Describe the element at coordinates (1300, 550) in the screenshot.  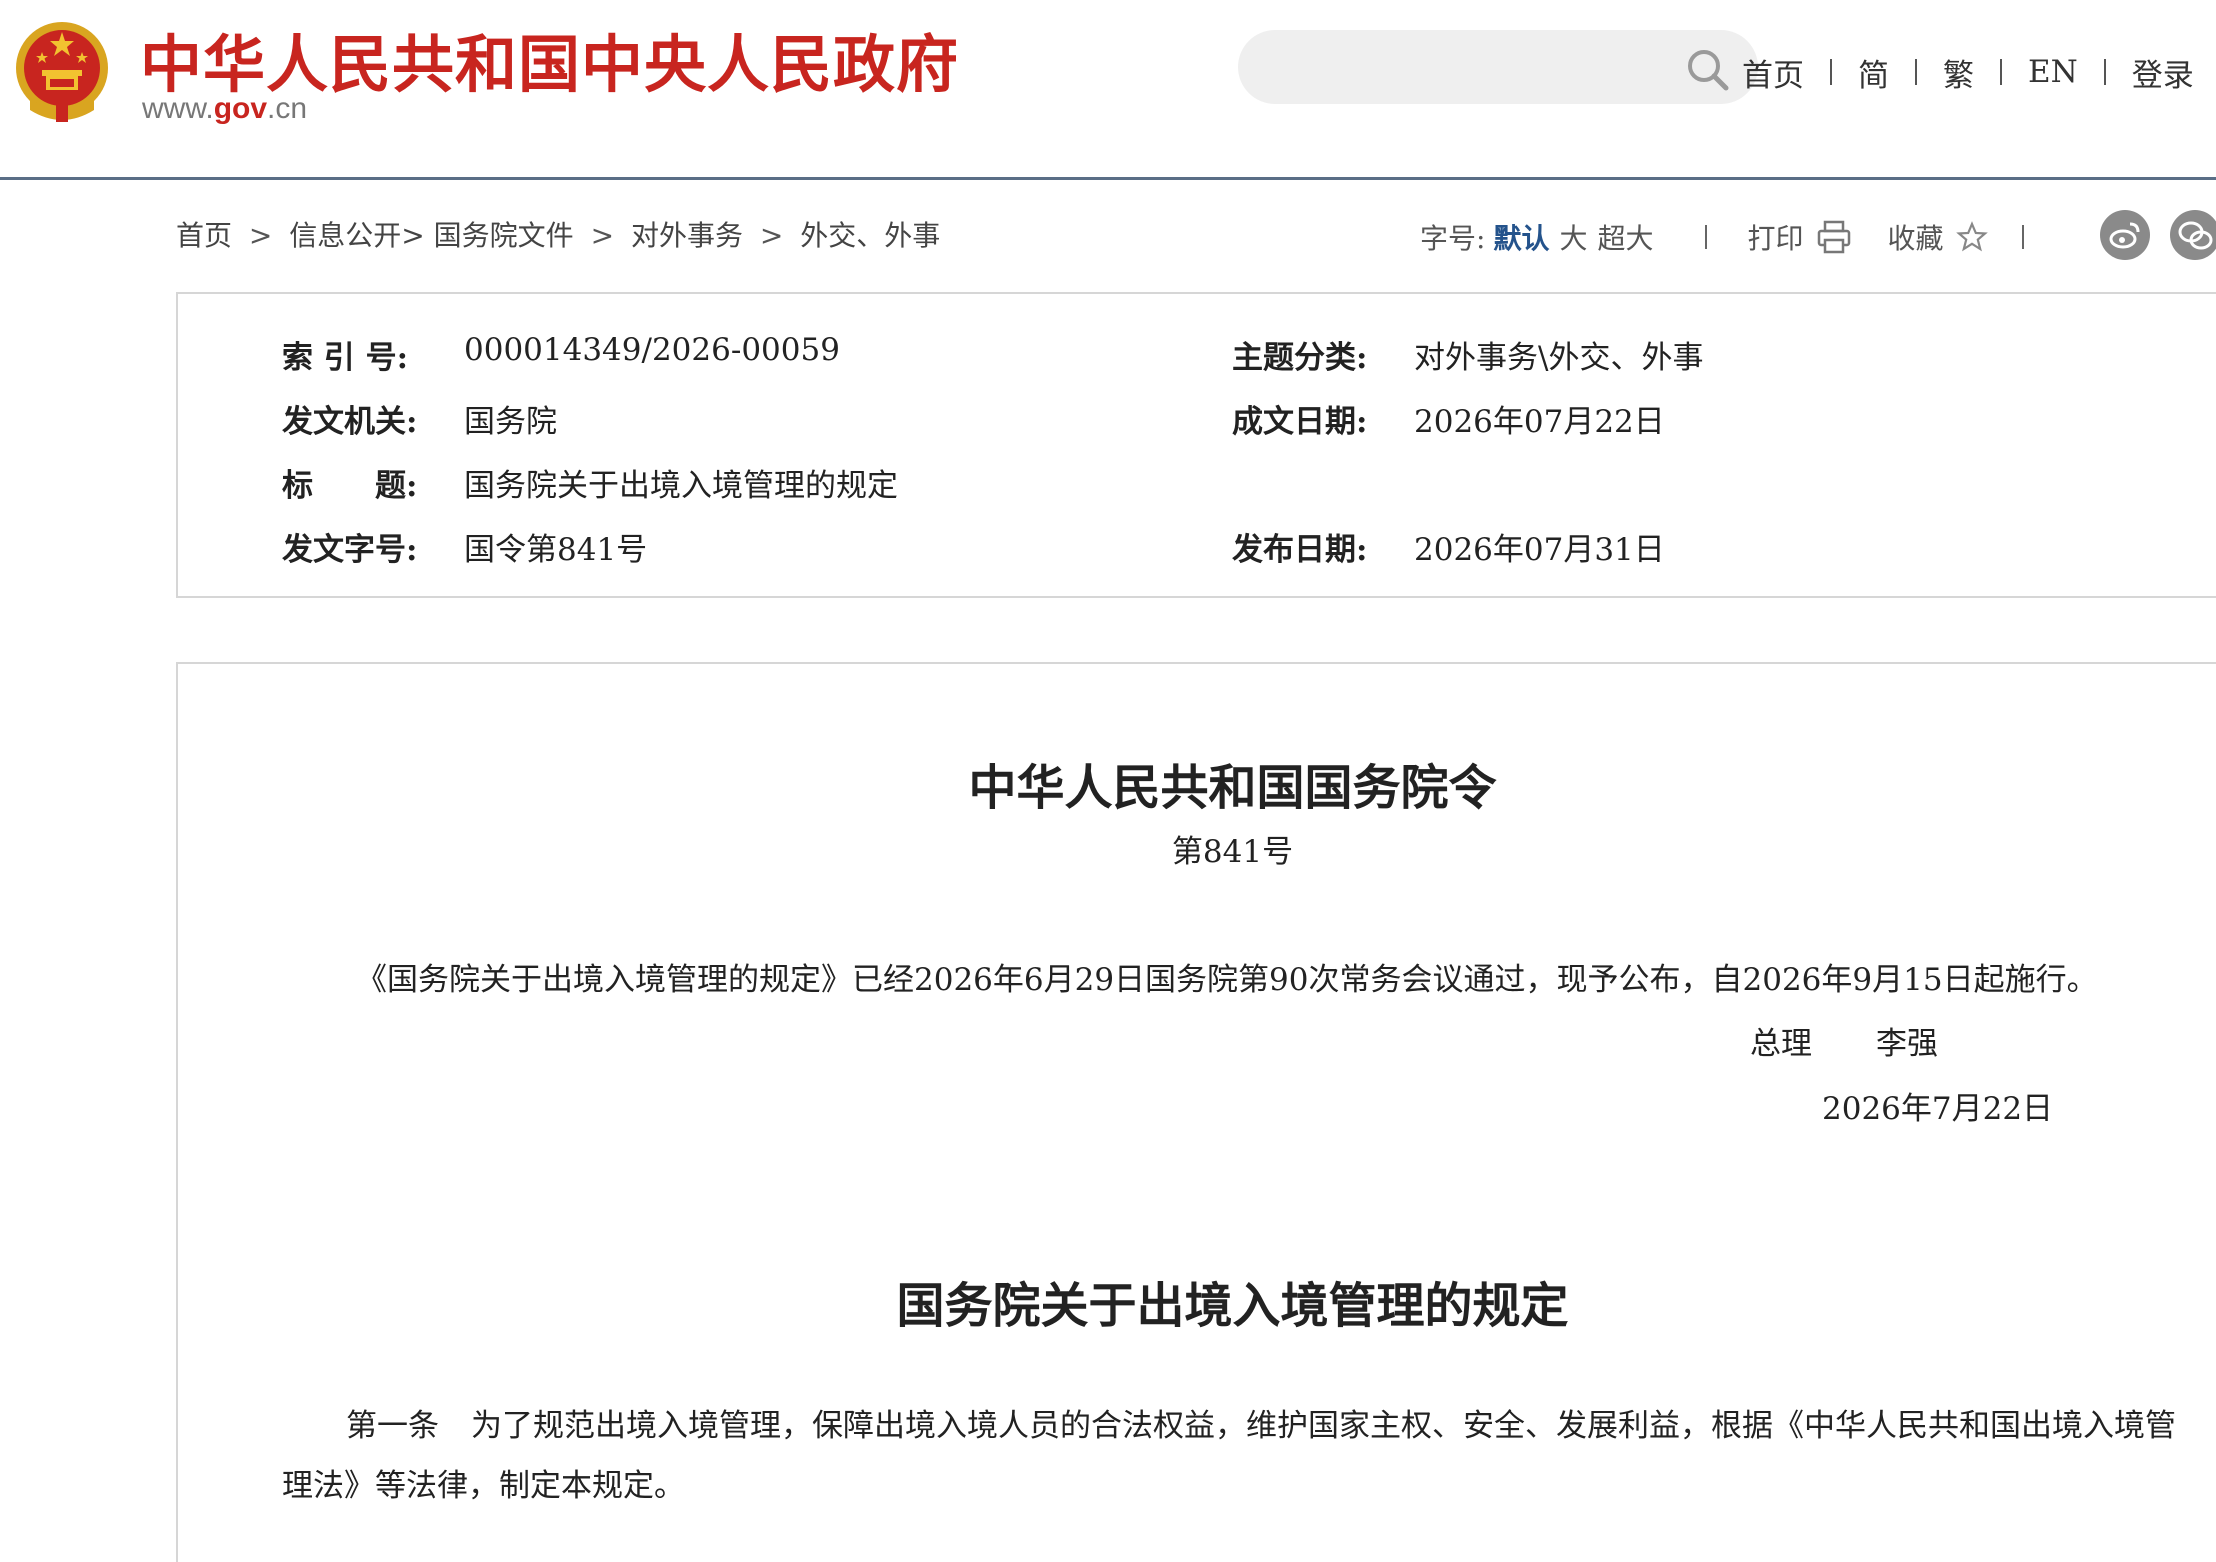
I see `publish-date-label: 发布日期:` at that location.